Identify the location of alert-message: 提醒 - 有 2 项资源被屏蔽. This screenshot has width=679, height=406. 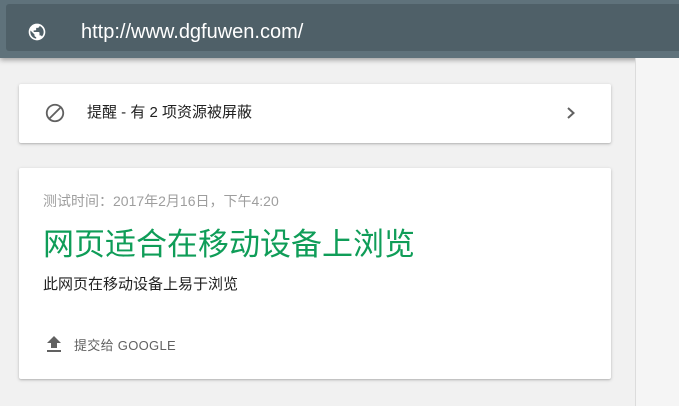
(170, 112).